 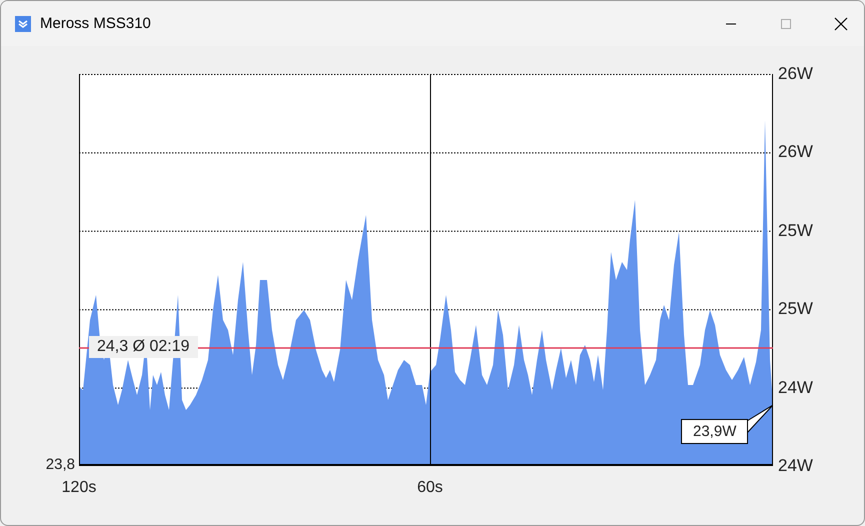 I want to click on window-title: Meross MSS310, so click(x=95, y=23).